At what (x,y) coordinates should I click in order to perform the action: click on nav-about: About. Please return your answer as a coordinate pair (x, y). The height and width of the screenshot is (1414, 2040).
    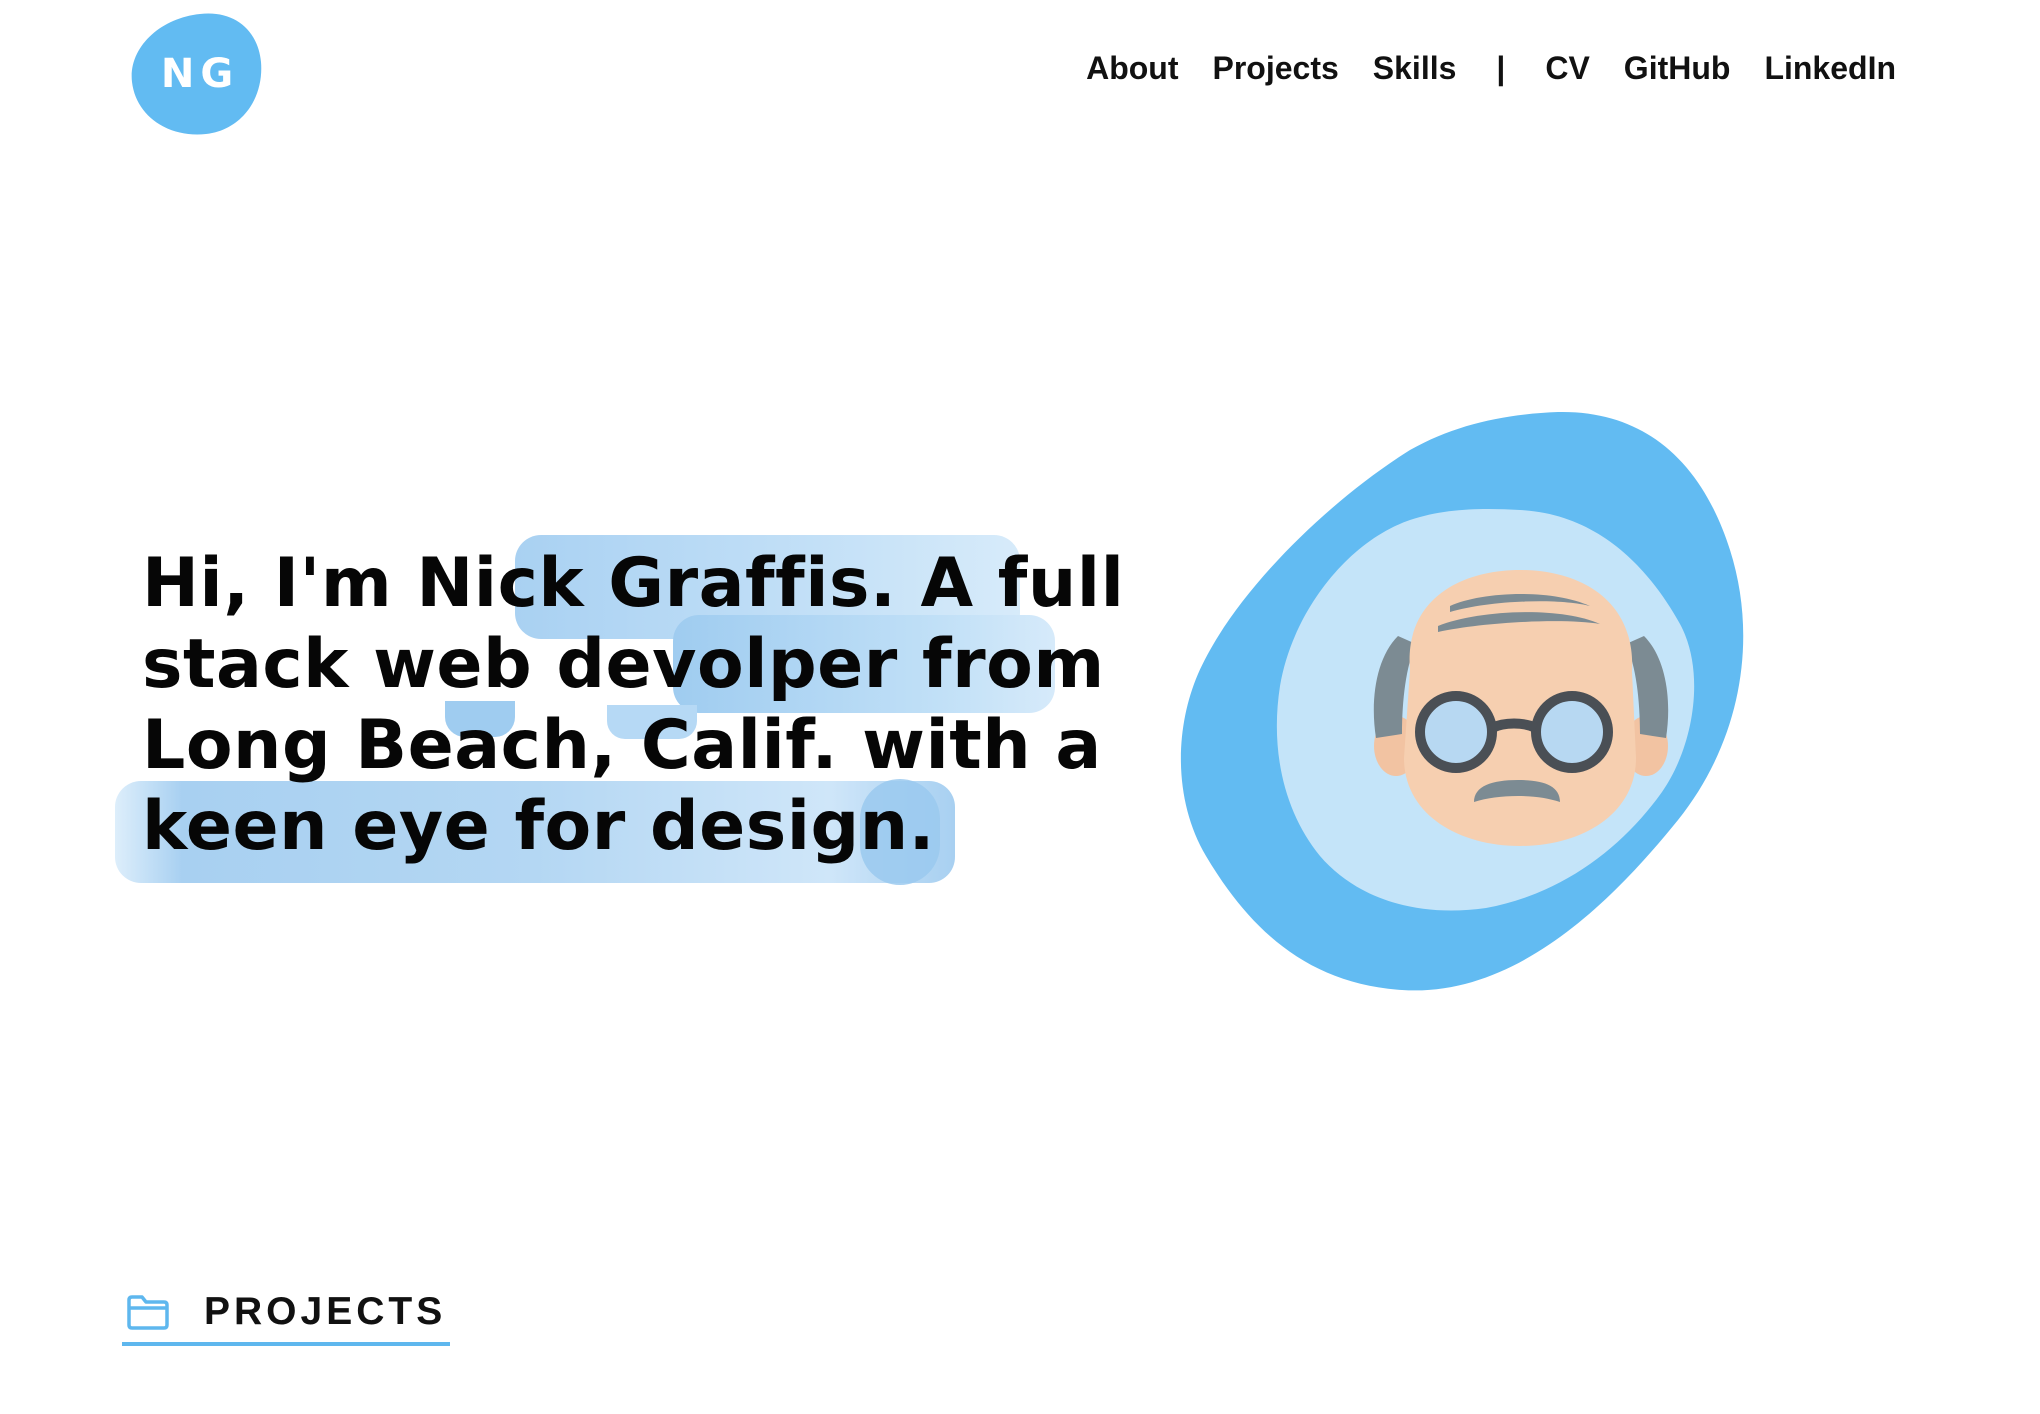
    Looking at the image, I should click on (1132, 68).